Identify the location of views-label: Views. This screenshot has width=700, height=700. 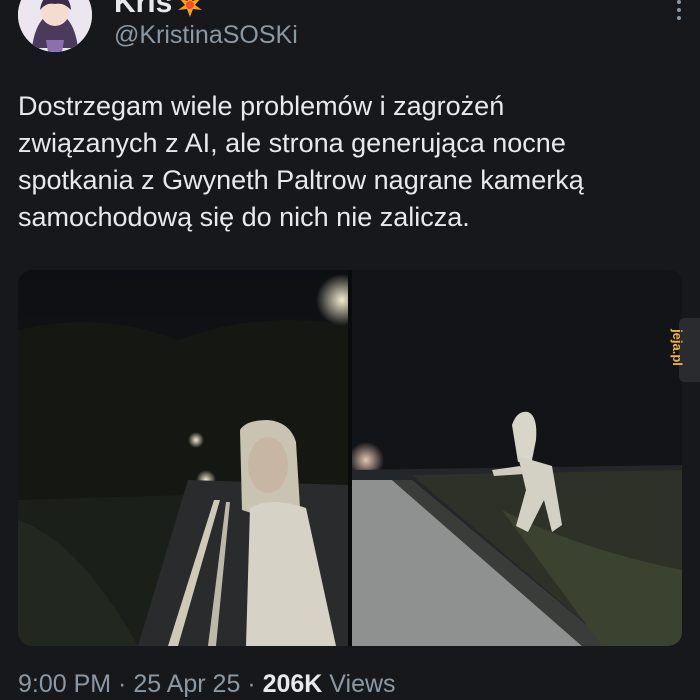
(362, 684).